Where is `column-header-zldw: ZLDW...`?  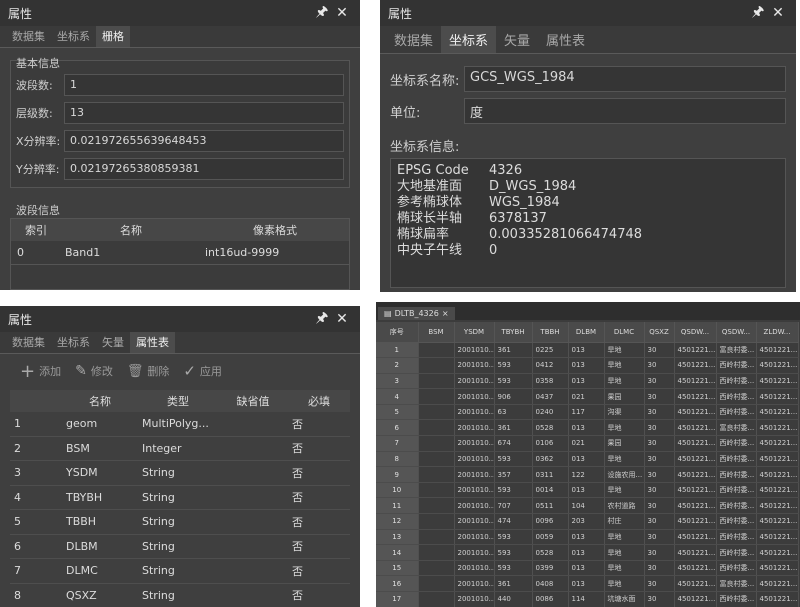
column-header-zldw: ZLDW... is located at coordinates (777, 332).